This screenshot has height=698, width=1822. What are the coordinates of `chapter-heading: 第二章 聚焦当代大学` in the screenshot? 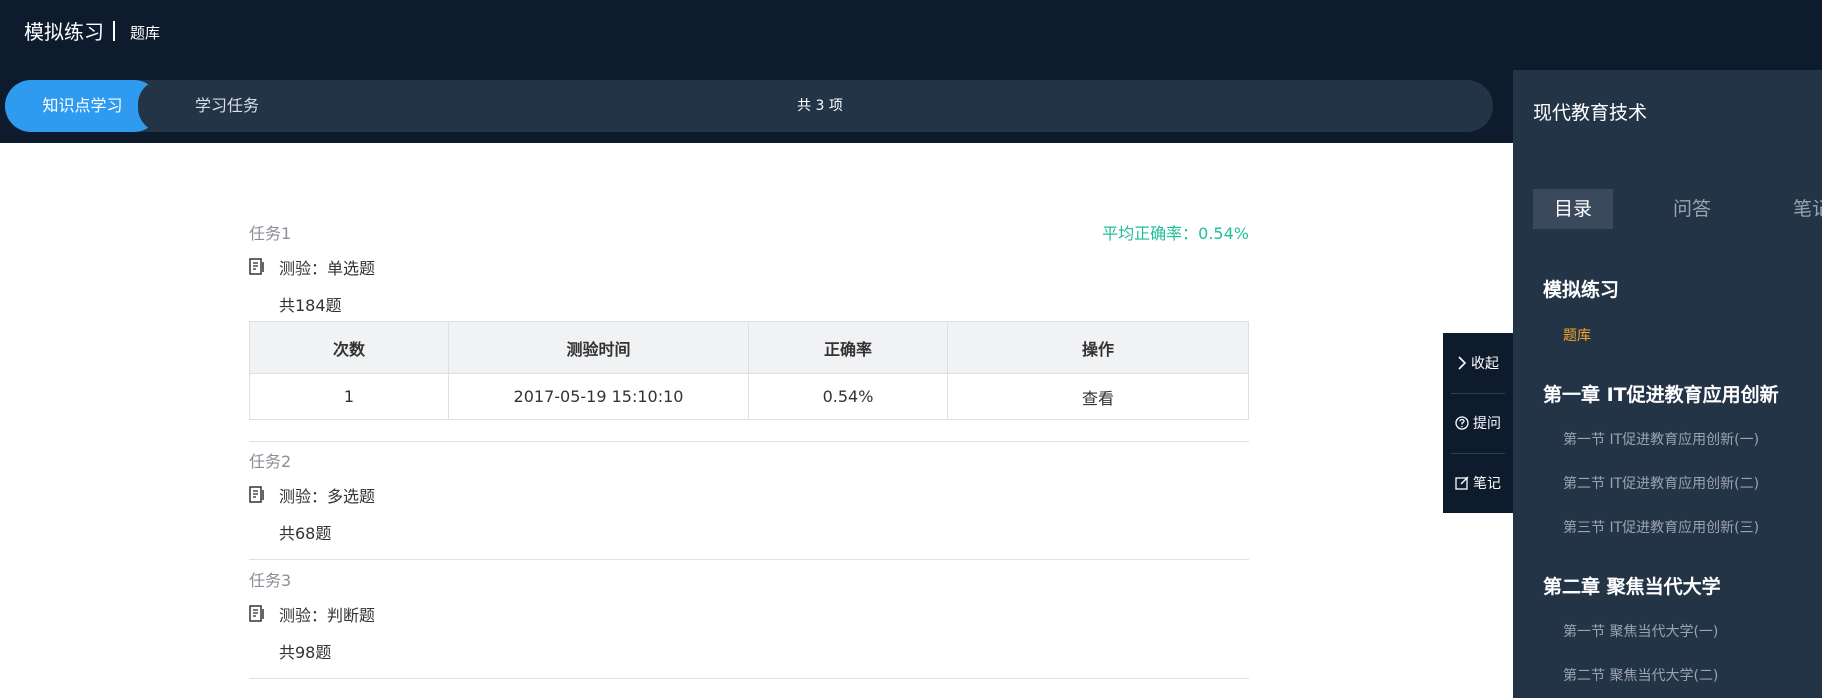 It's located at (1632, 587).